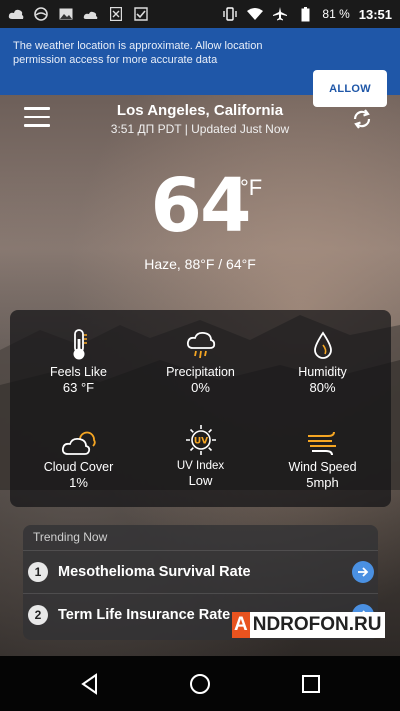  What do you see at coordinates (322, 467) in the screenshot?
I see `condition-label: Wind Speed` at bounding box center [322, 467].